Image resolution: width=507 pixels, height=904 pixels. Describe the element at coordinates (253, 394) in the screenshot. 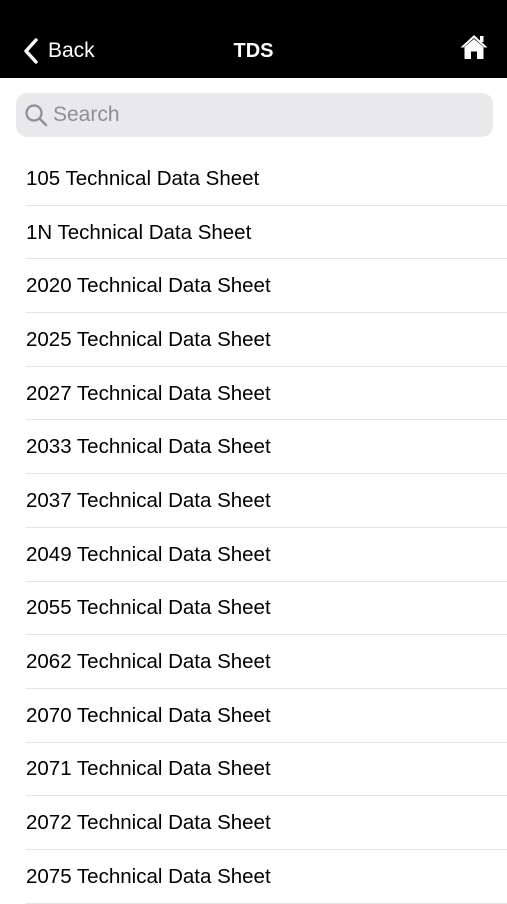

I see `list-item: 2027 Technical Data Sheet` at that location.